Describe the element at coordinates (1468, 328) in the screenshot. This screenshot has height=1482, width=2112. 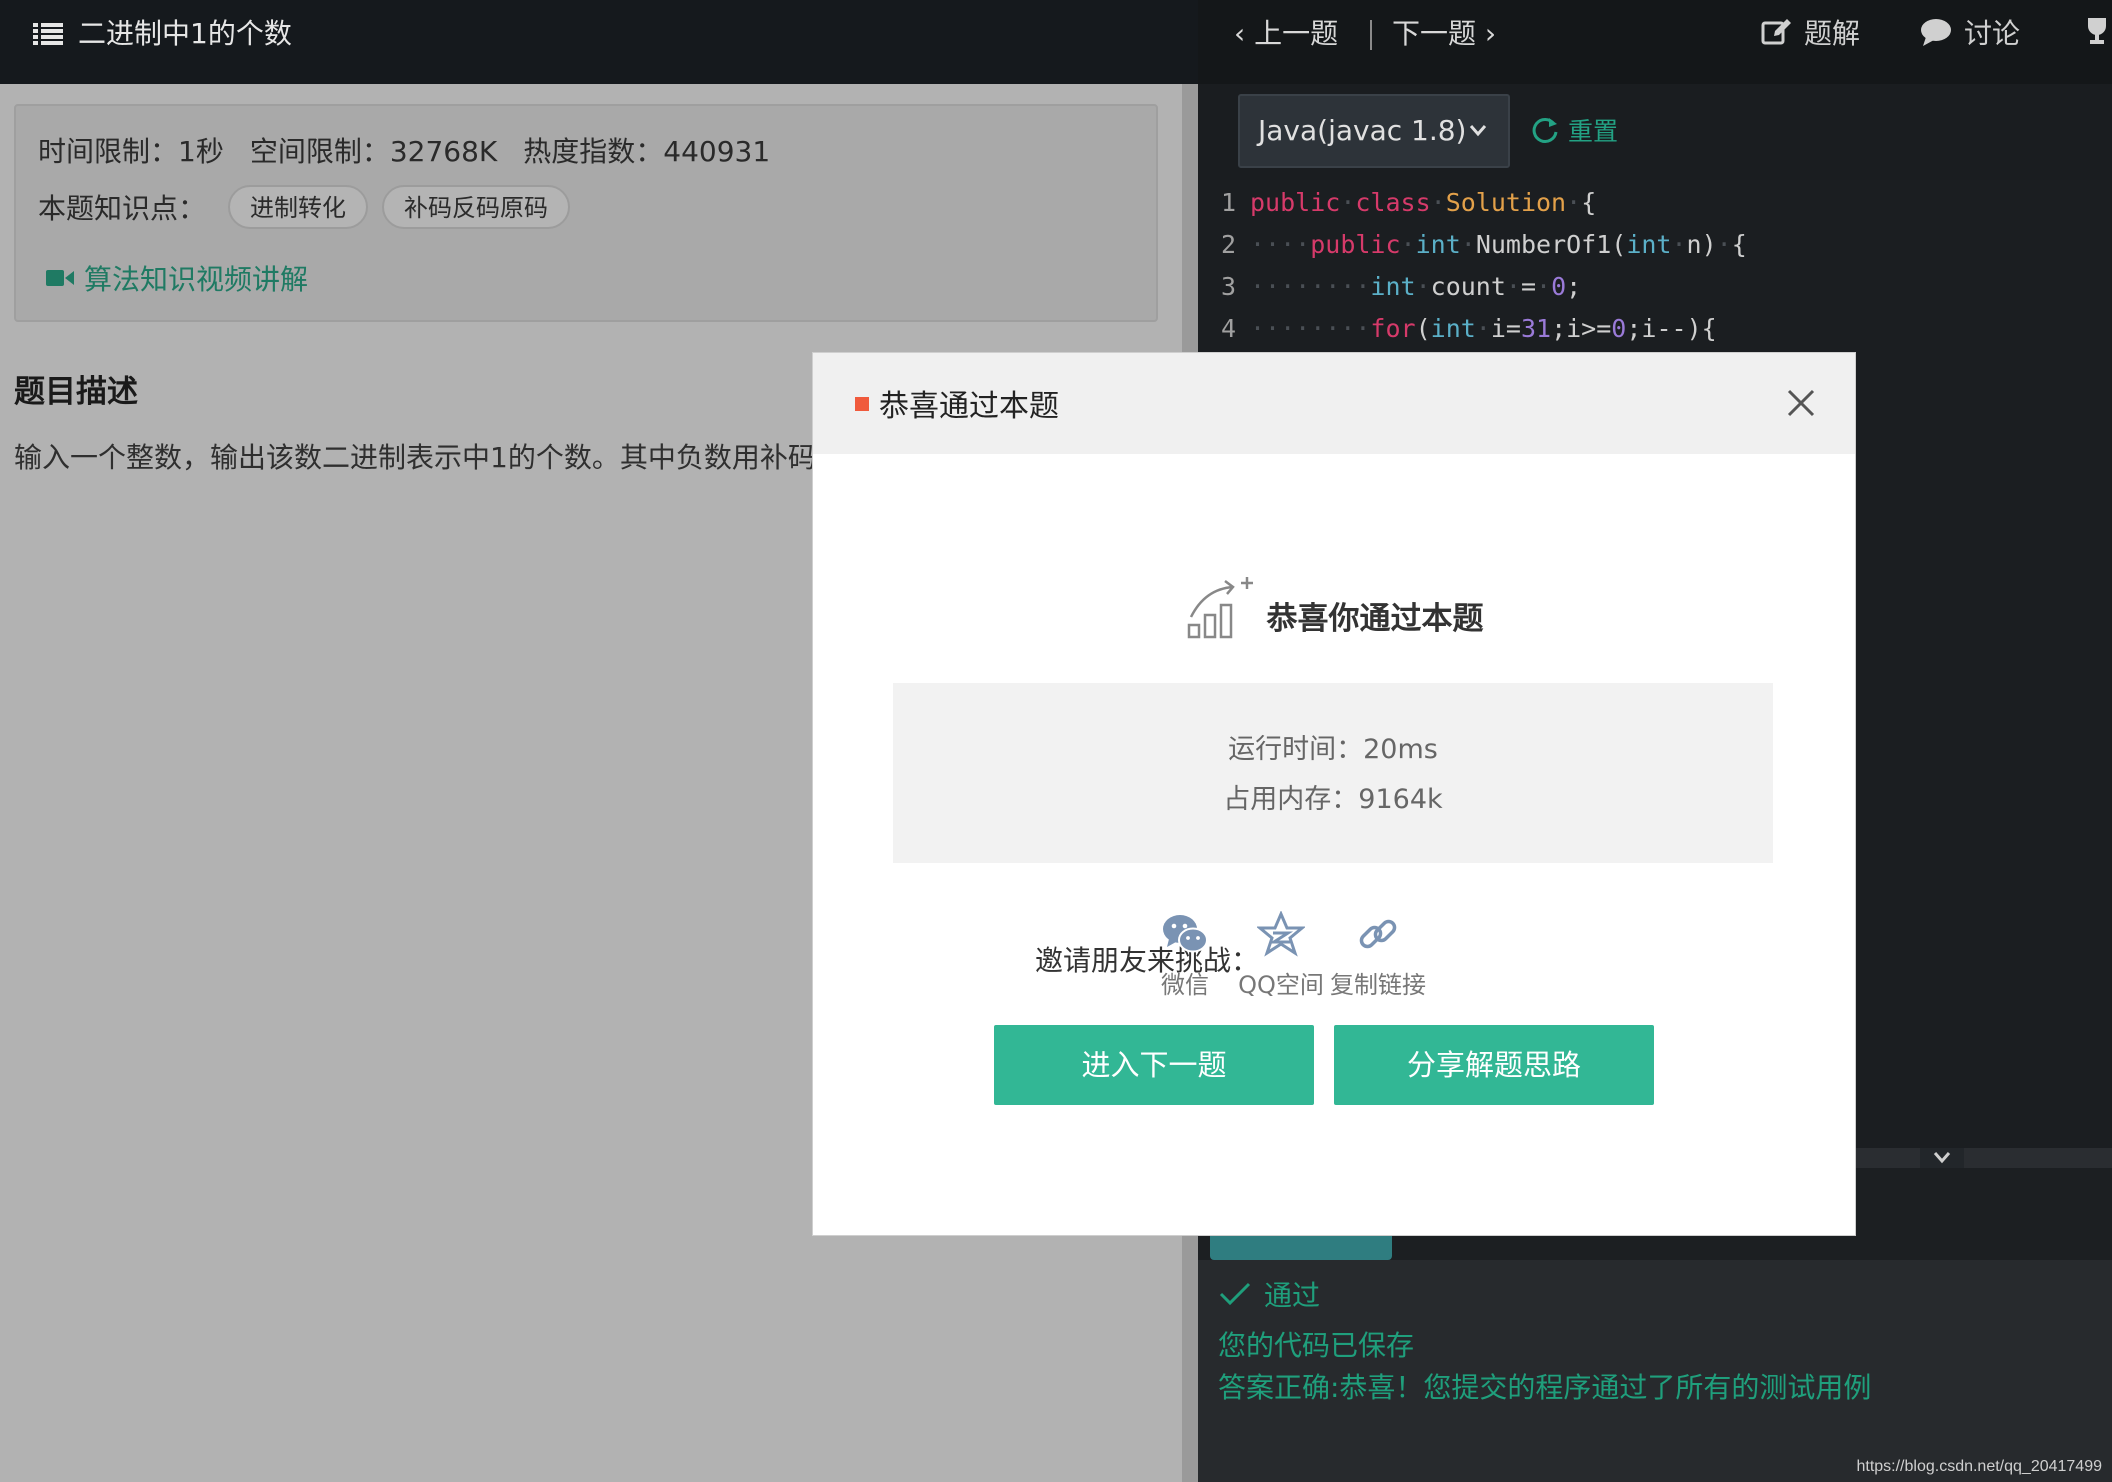
I see `code-line: 4 ········for(int·i=31;i>=0;i--){` at that location.